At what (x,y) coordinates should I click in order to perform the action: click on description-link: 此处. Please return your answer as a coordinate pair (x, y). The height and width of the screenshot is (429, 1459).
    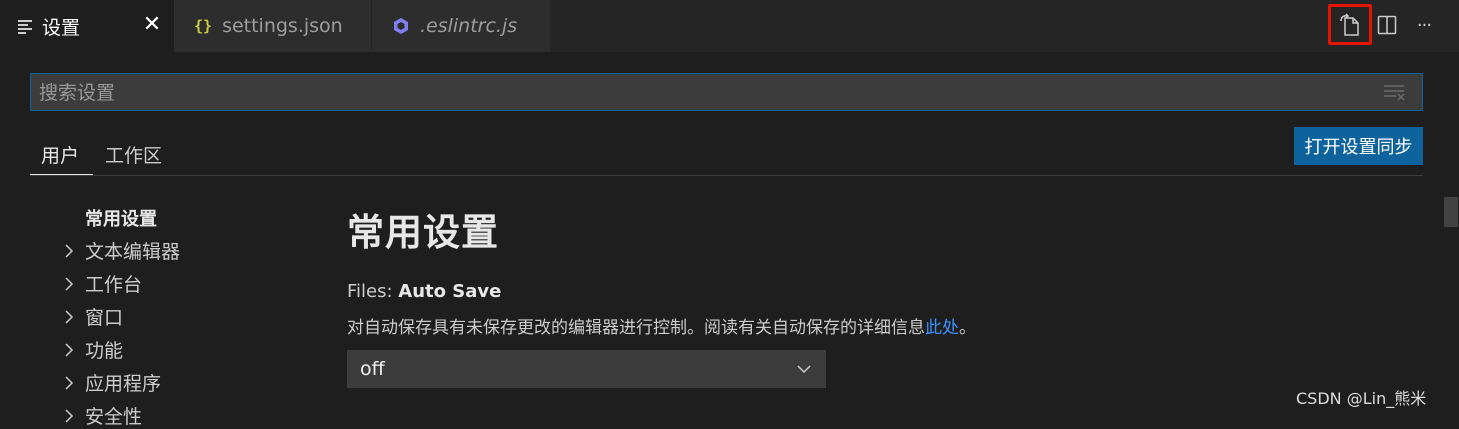
    Looking at the image, I should click on (942, 328).